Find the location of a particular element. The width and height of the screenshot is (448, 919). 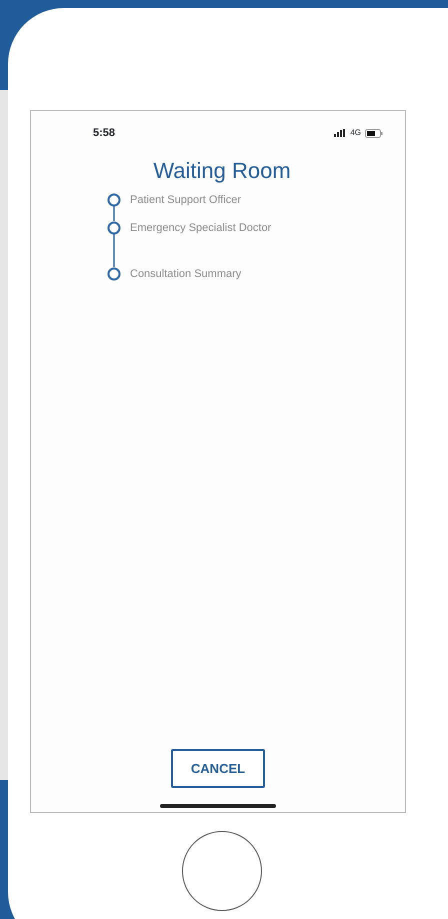

step-label: Emergency Specialist Doctor is located at coordinates (201, 228).